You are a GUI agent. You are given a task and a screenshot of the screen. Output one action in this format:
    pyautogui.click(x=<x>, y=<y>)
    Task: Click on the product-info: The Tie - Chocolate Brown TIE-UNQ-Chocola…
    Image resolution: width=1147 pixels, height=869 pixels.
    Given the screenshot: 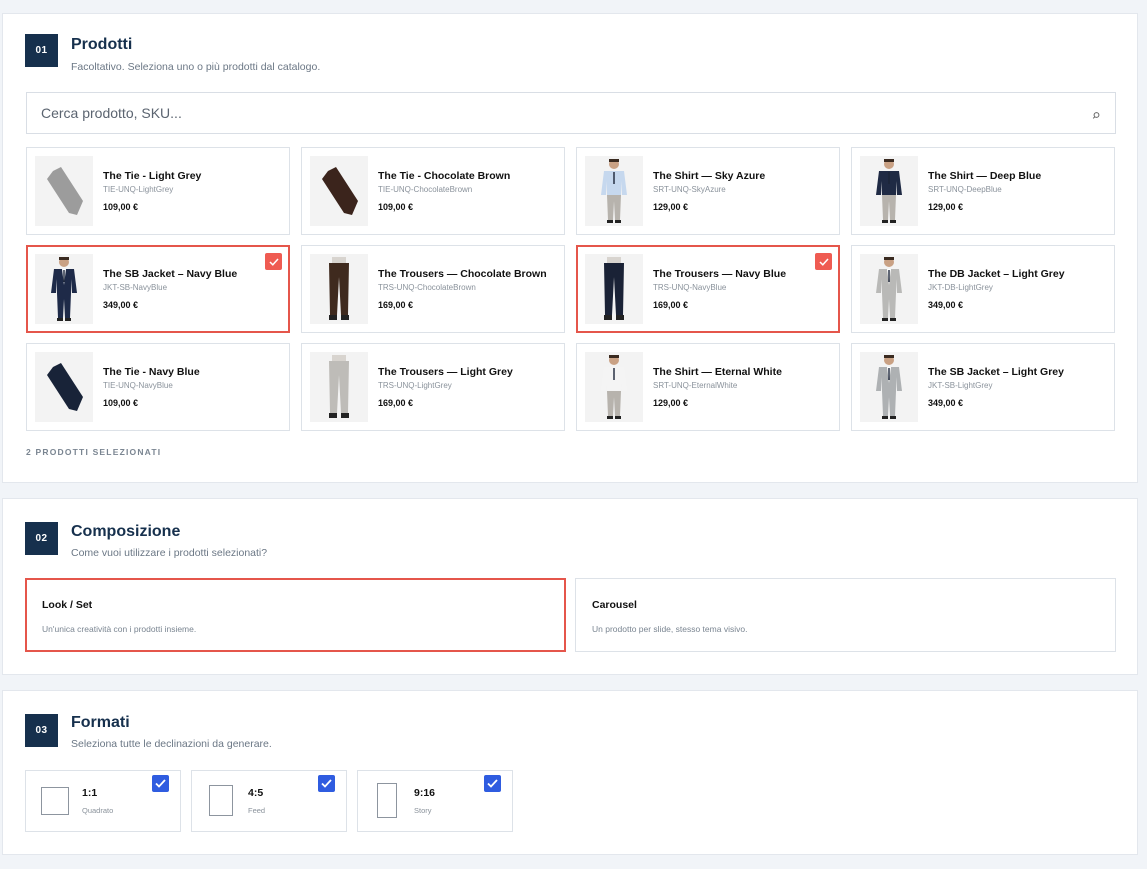 What is the action you would take?
    pyautogui.click(x=444, y=191)
    